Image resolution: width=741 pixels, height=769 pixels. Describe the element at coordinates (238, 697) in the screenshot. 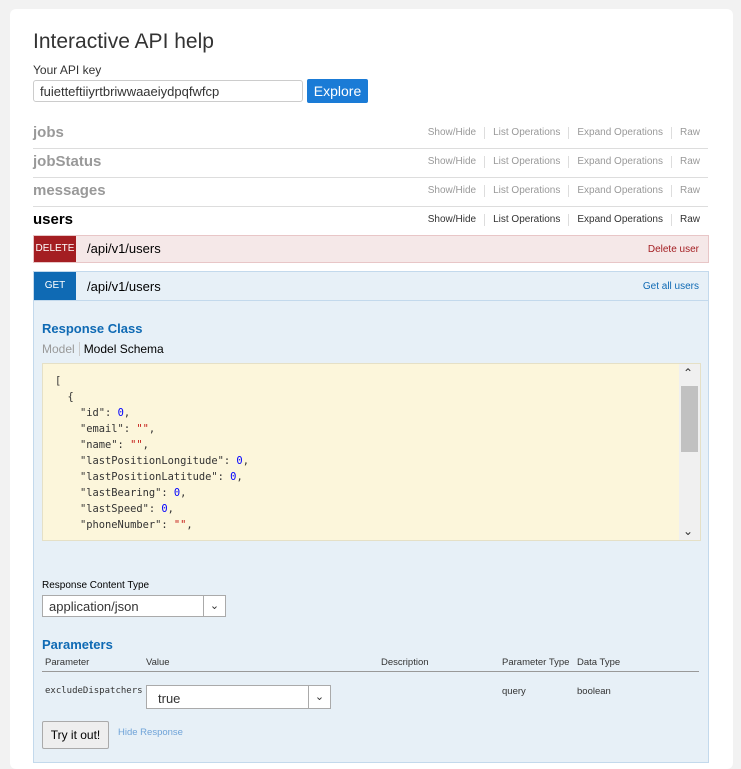

I see `exclude-dispatchers-select: true ⌄` at that location.